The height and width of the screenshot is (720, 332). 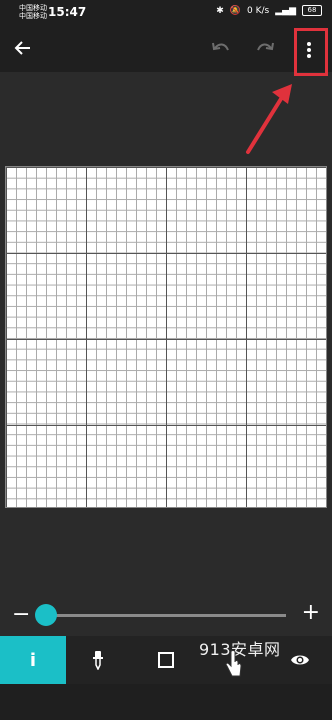 I want to click on net-speed: 0 K/s, so click(x=258, y=10).